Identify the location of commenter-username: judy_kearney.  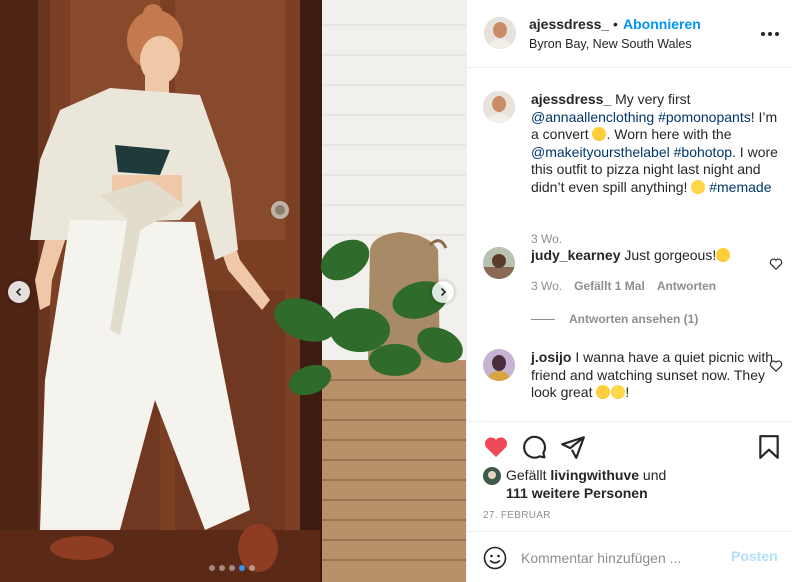
(576, 255).